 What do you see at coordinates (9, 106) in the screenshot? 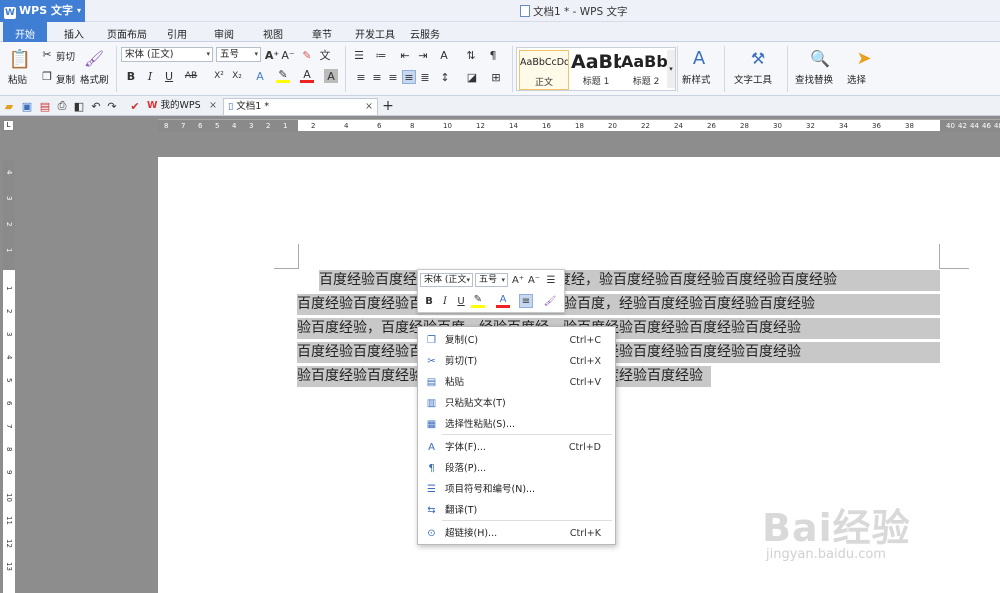
I see `open-folder-icon: ▰` at bounding box center [9, 106].